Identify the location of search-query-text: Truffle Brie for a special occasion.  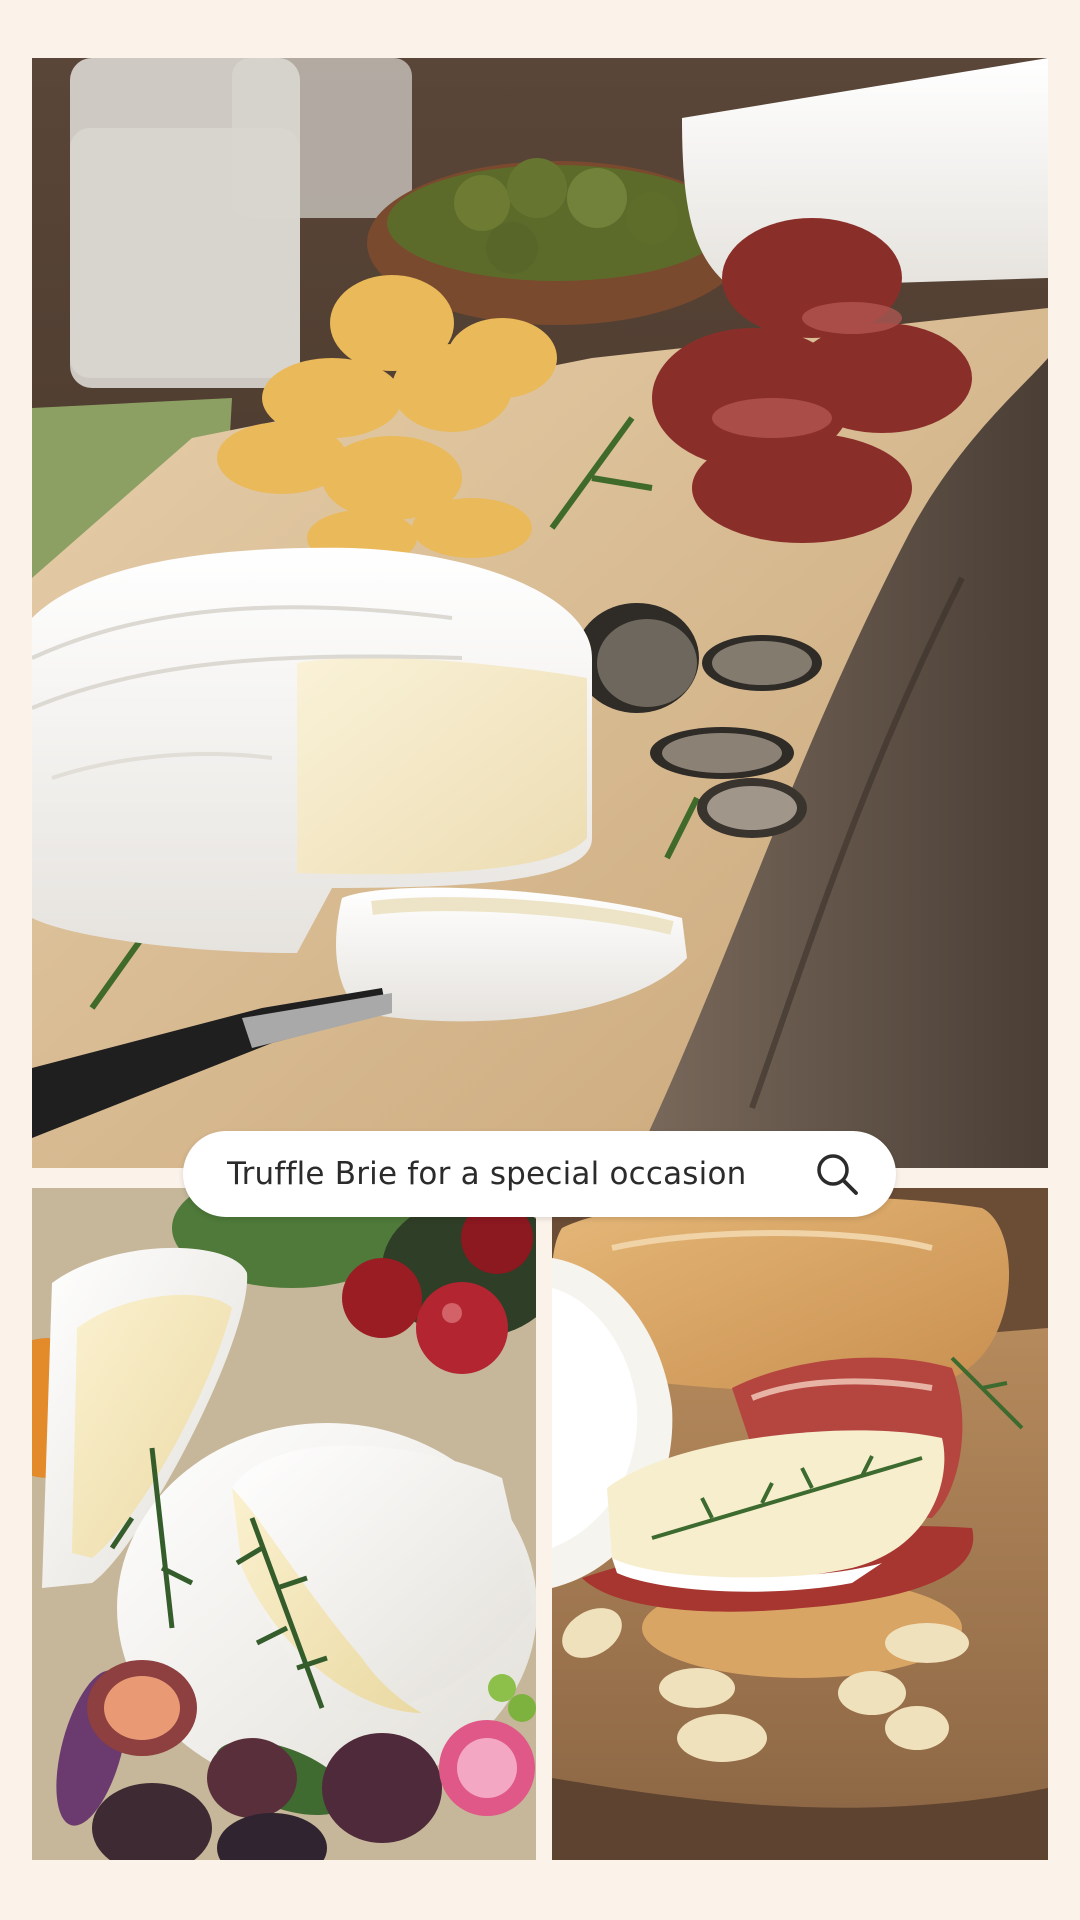
(519, 1174).